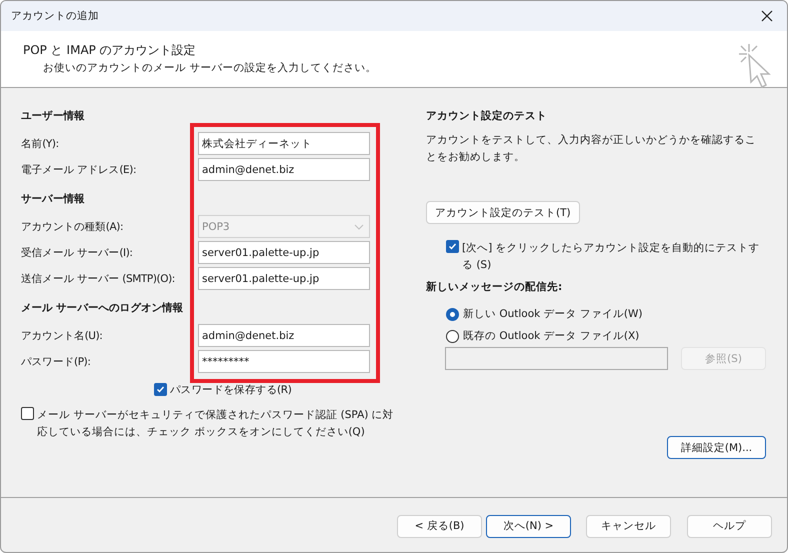  I want to click on checkbox-label: パスワードを保存する(R), so click(231, 390).